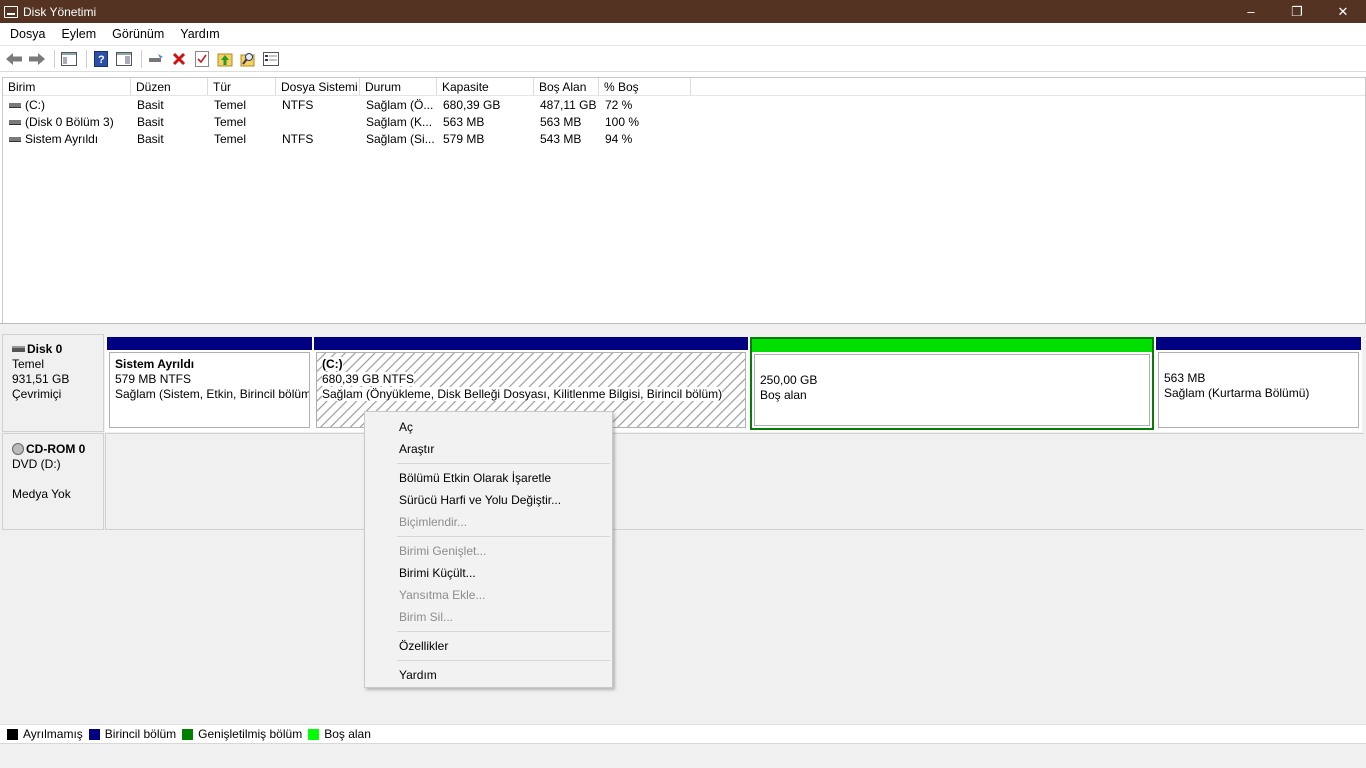  Describe the element at coordinates (138, 34) in the screenshot. I see `menu-gorunum: Görünüm` at that location.